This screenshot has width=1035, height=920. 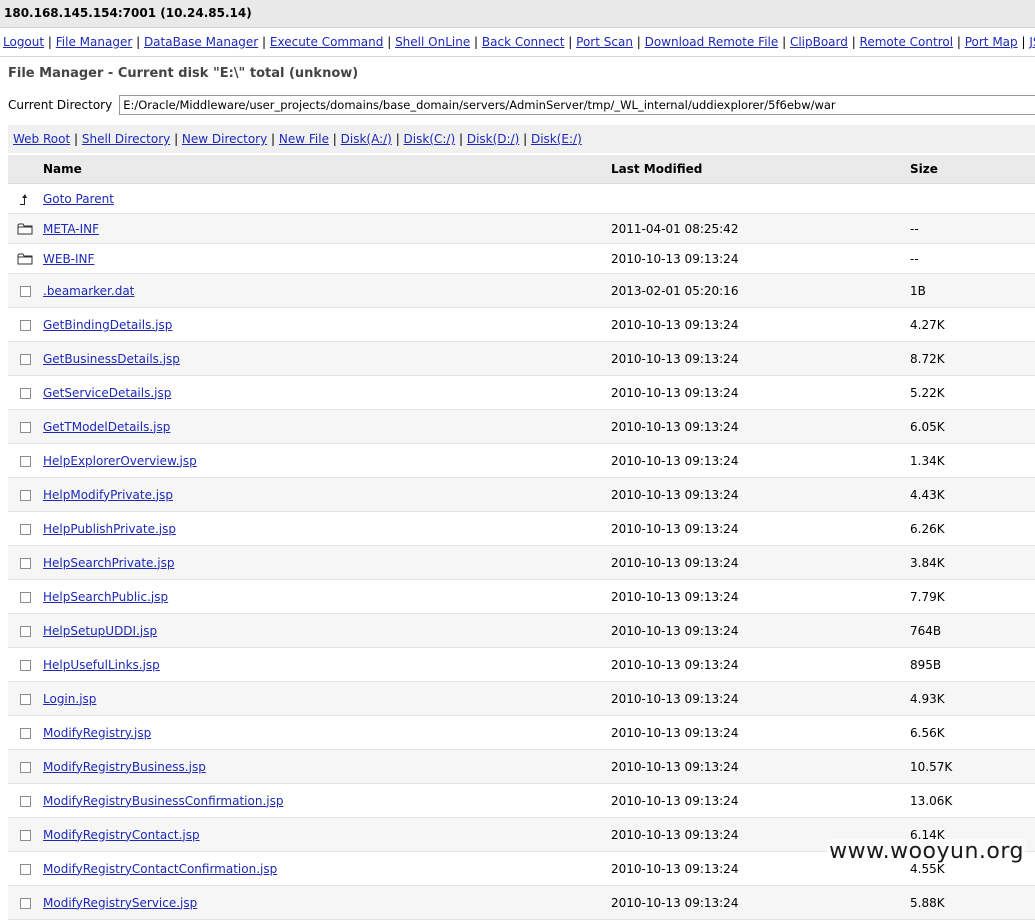 What do you see at coordinates (326, 732) in the screenshot?
I see `row-name-cell: ModifyRegistry.jsp` at bounding box center [326, 732].